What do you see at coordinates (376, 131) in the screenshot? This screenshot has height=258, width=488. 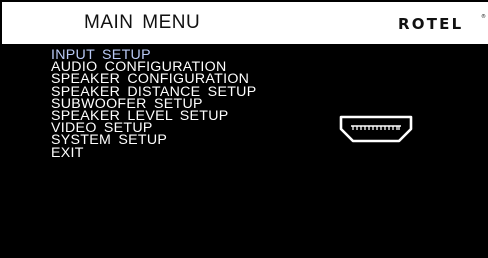 I see `hdmi-icon` at bounding box center [376, 131].